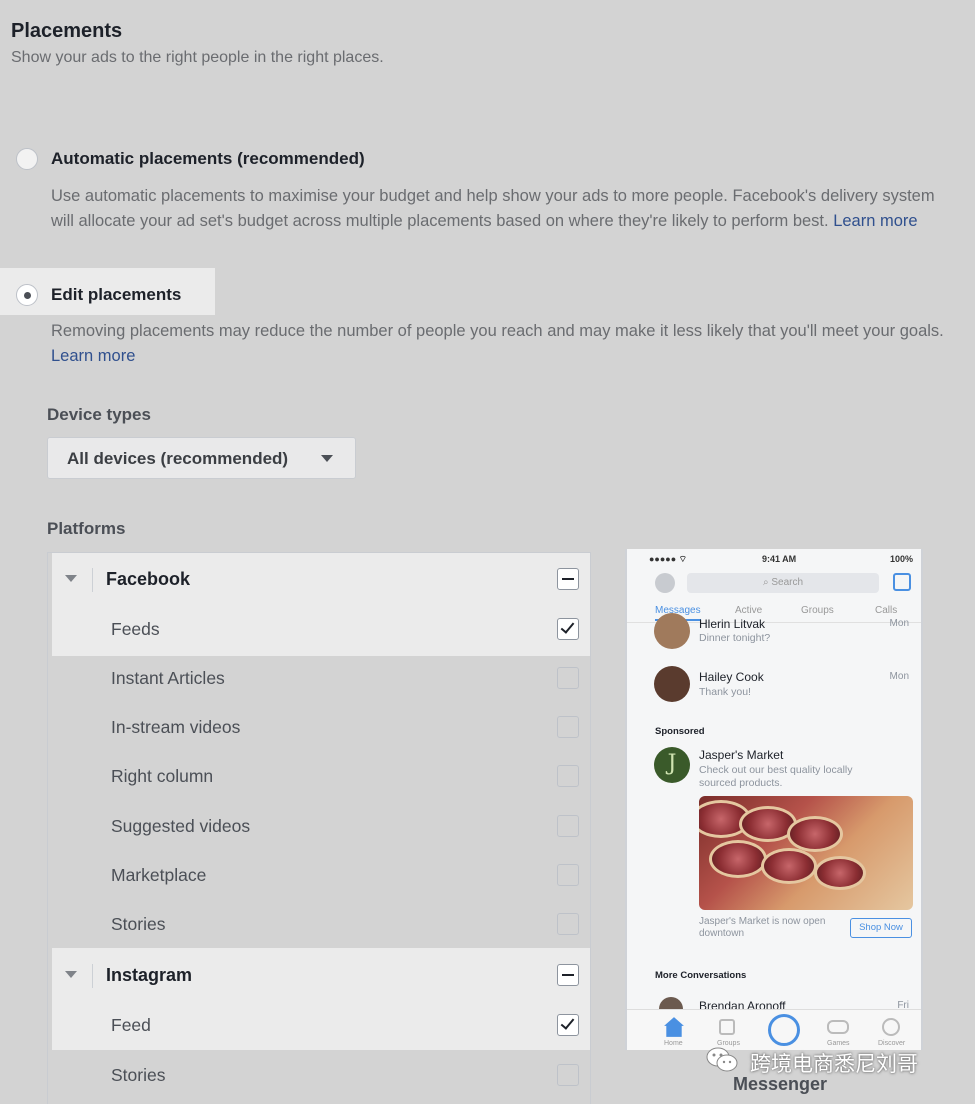  Describe the element at coordinates (668, 559) in the screenshot. I see `carrier-signal: ●●●●● ⌔` at that location.